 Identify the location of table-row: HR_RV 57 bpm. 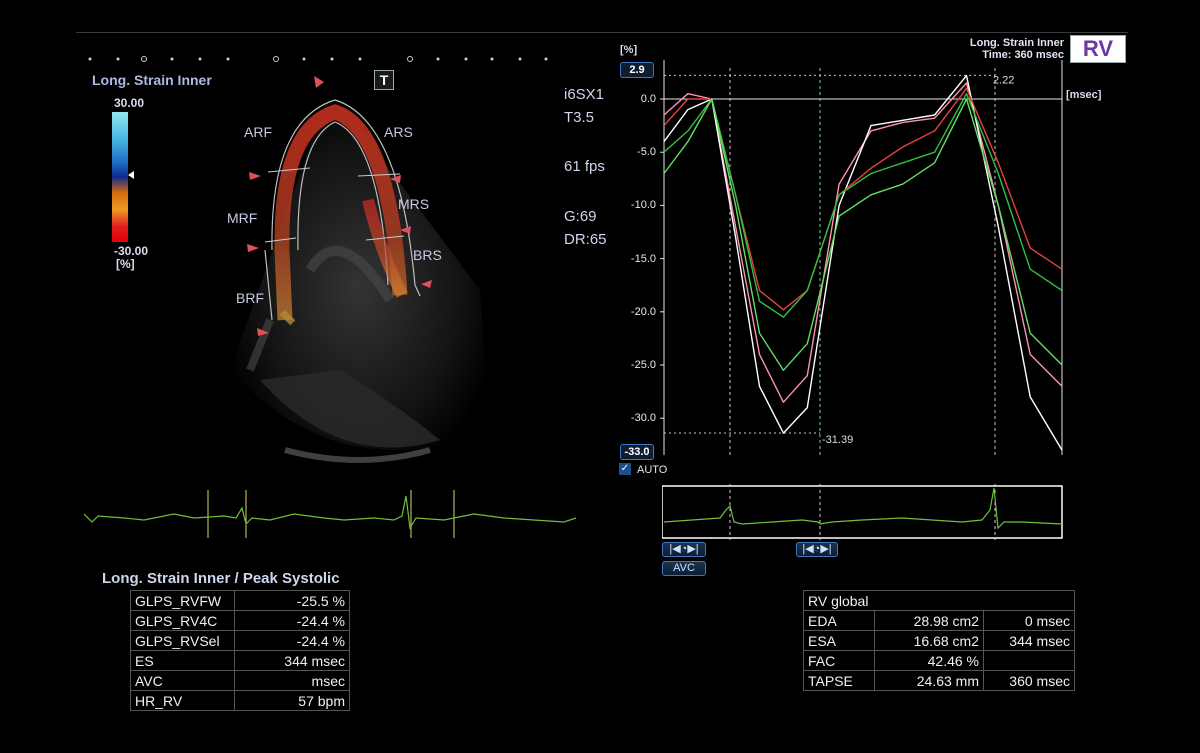
(240, 700).